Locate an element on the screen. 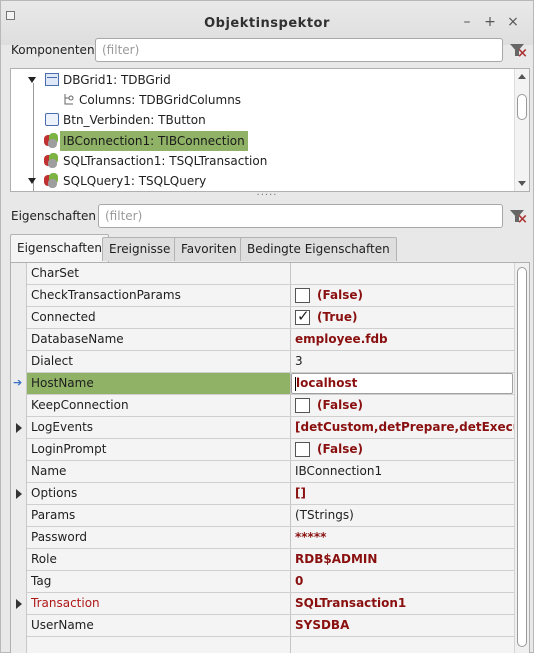  property-value: (True) is located at coordinates (337, 317).